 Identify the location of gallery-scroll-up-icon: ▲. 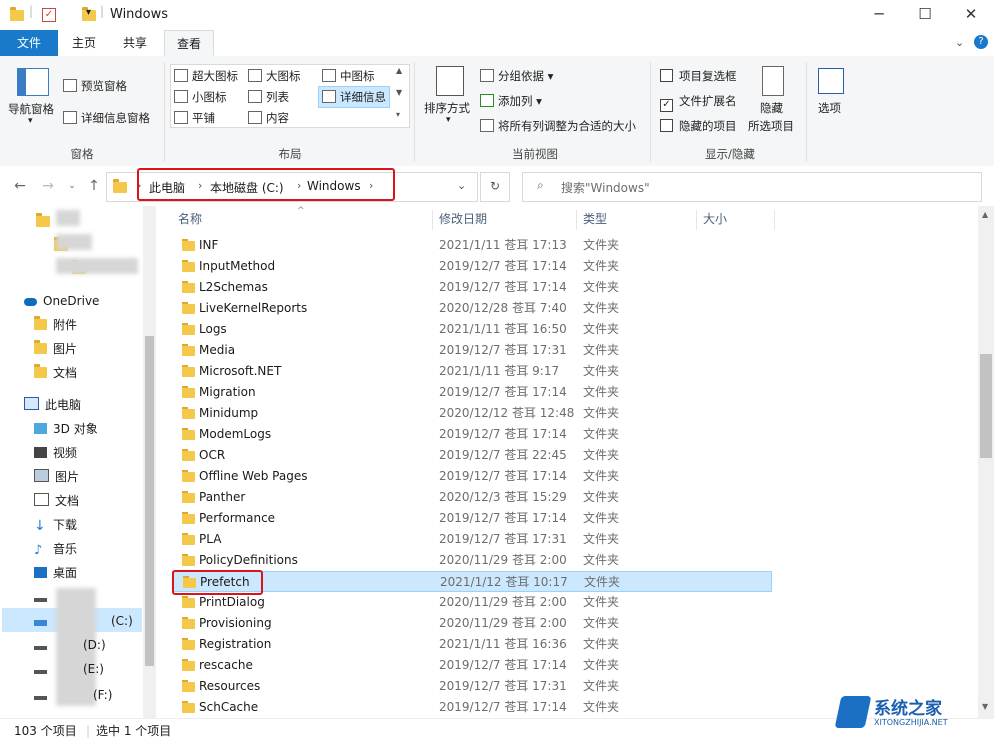
(399, 70).